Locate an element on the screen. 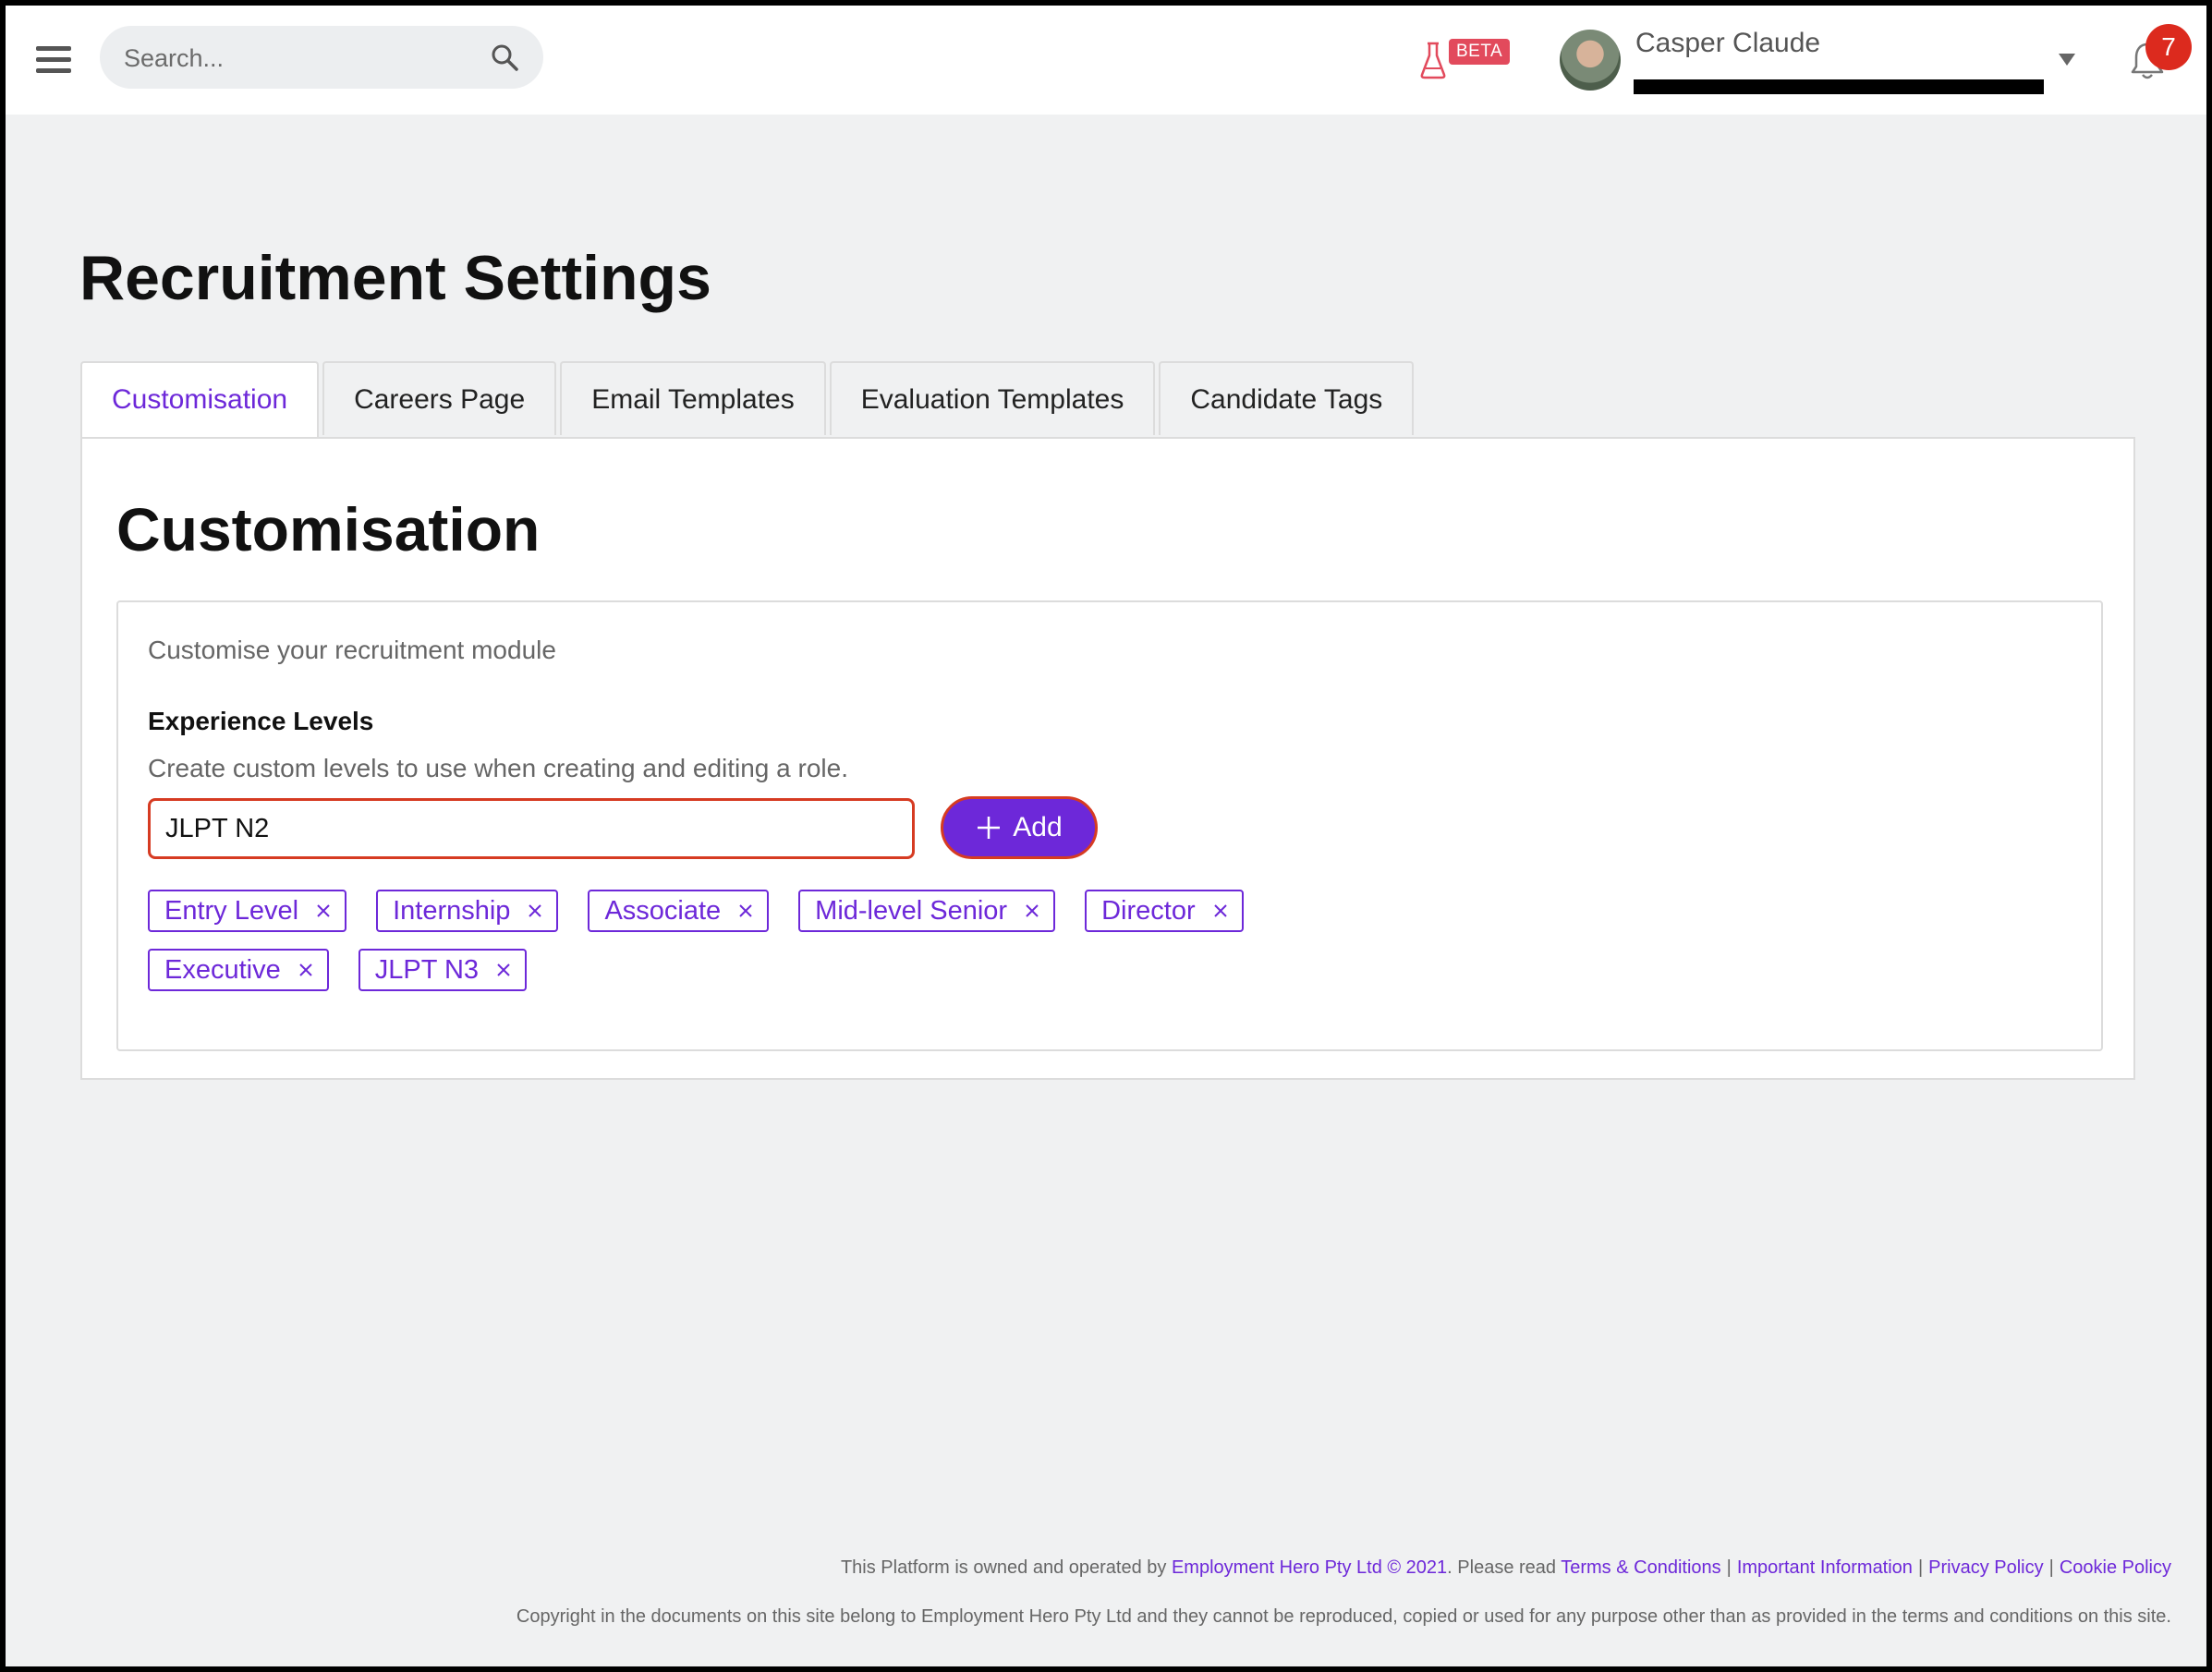  level-tag: Executive is located at coordinates (238, 970).